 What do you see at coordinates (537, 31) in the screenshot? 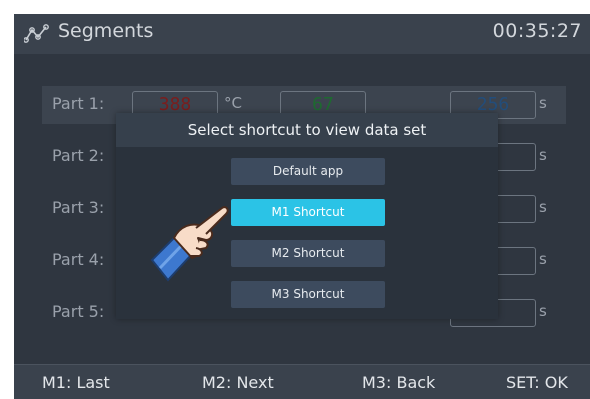
I see `clock-display: 00:35:27` at bounding box center [537, 31].